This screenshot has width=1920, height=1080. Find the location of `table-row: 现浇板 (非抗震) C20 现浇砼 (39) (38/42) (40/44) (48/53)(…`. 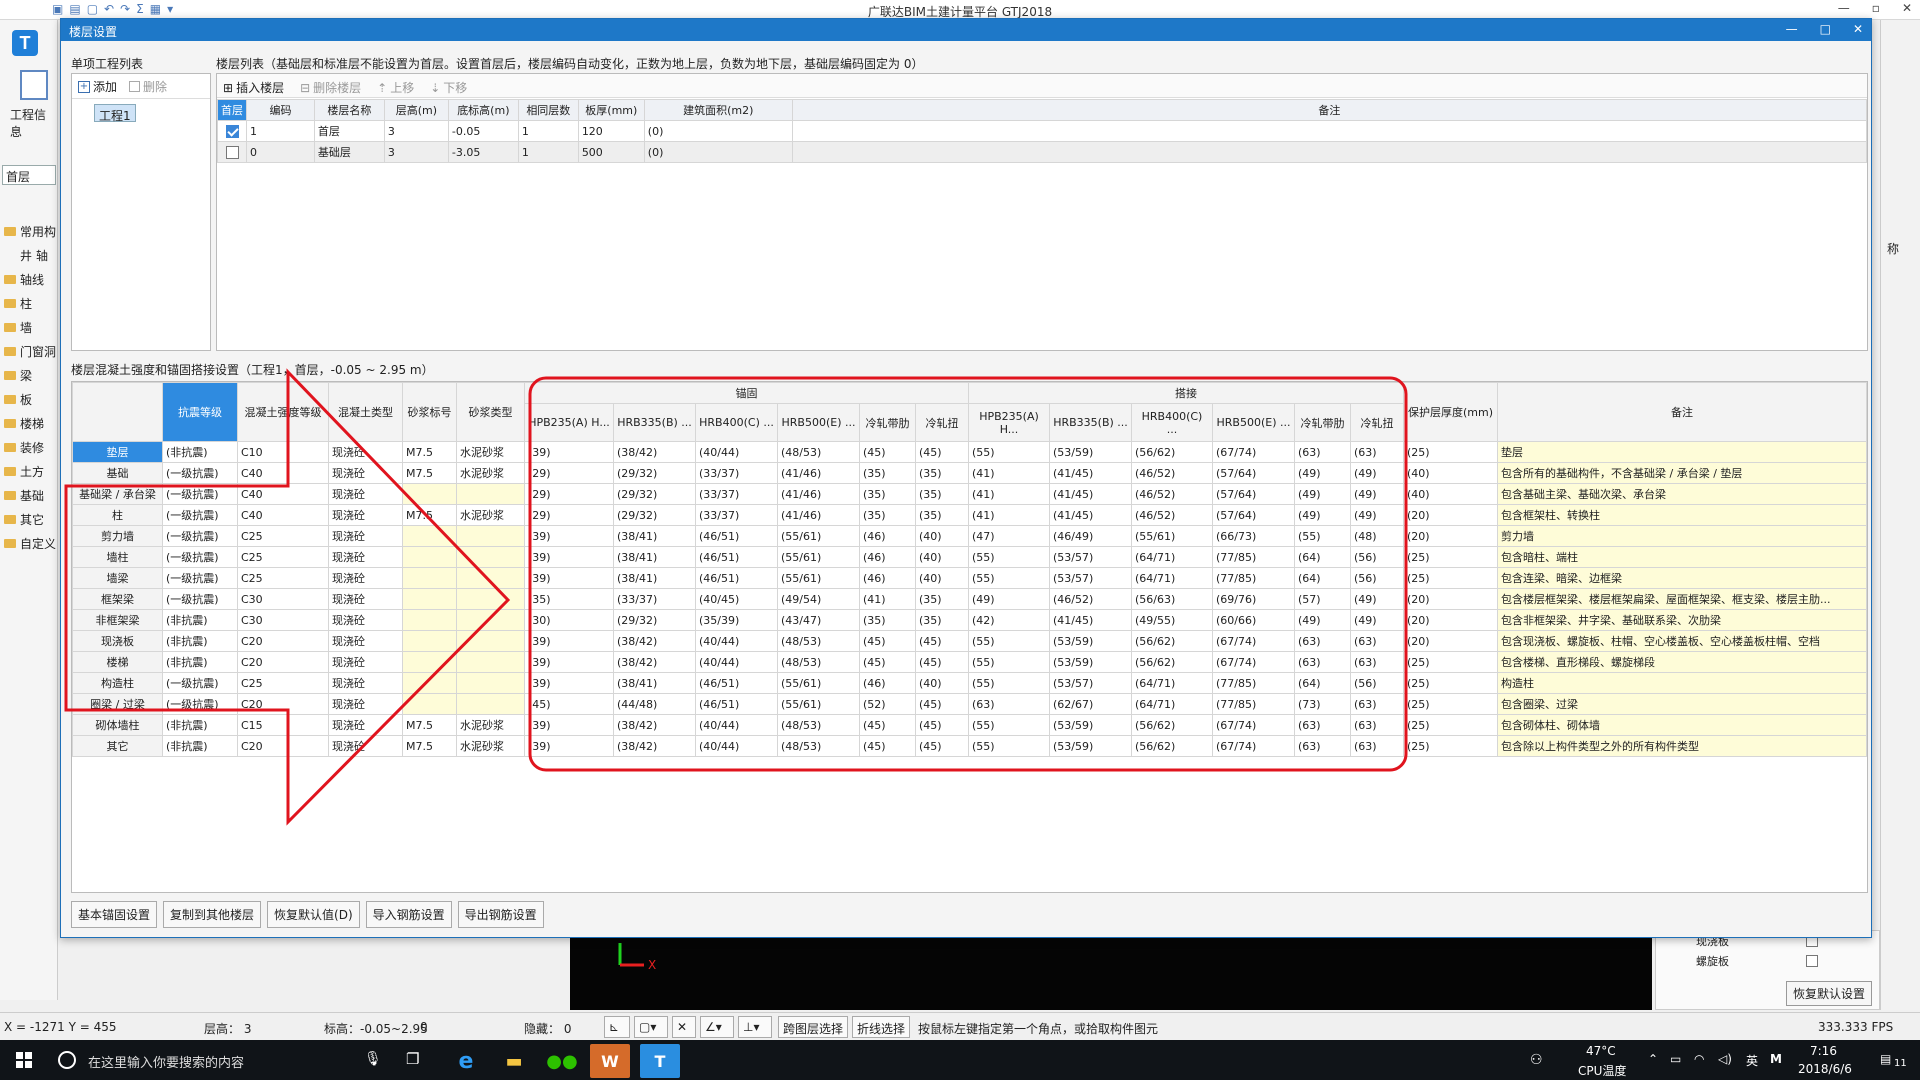

table-row: 现浇板 (非抗震) C20 现浇砼 (39) (38/42) (40/44) (48/53)(… is located at coordinates (969, 641).